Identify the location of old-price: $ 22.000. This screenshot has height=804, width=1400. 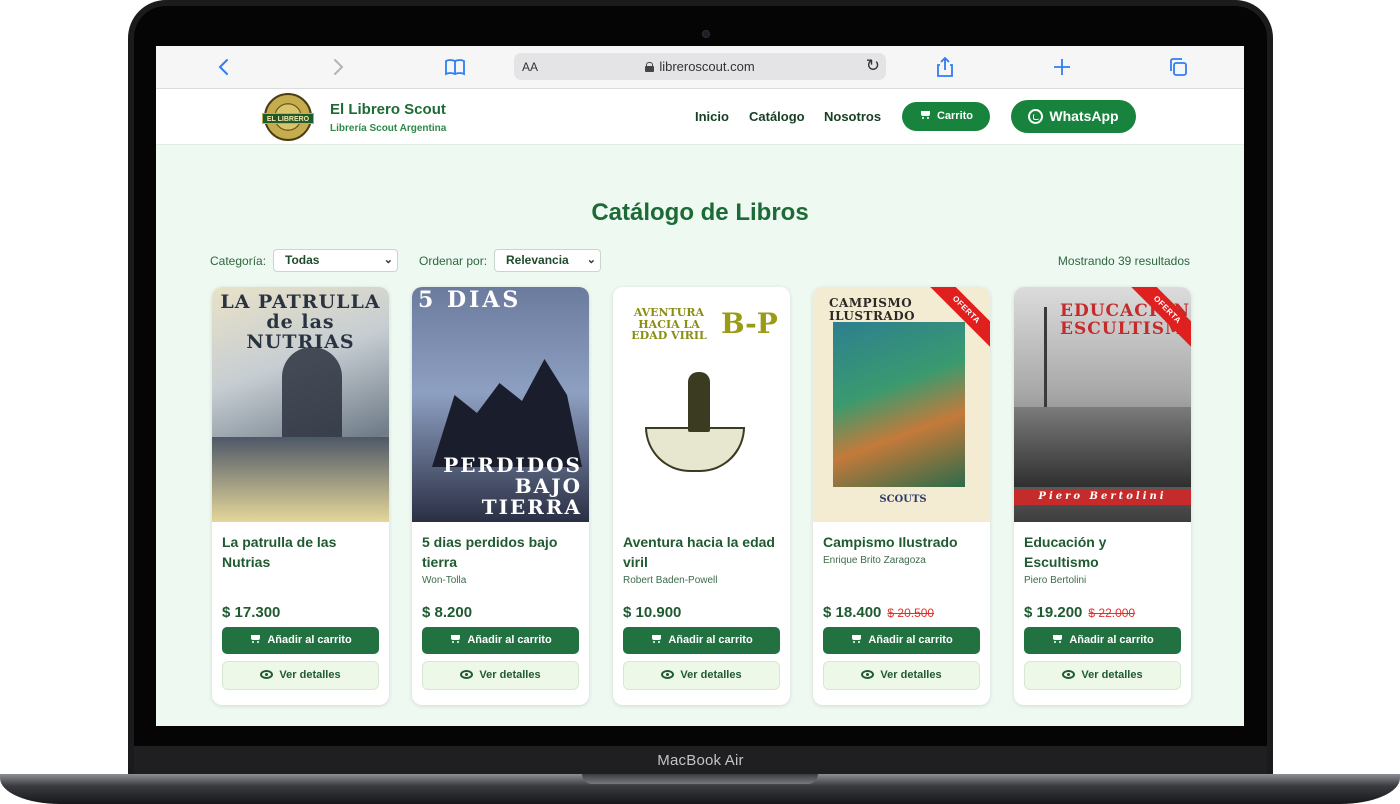
(1112, 613).